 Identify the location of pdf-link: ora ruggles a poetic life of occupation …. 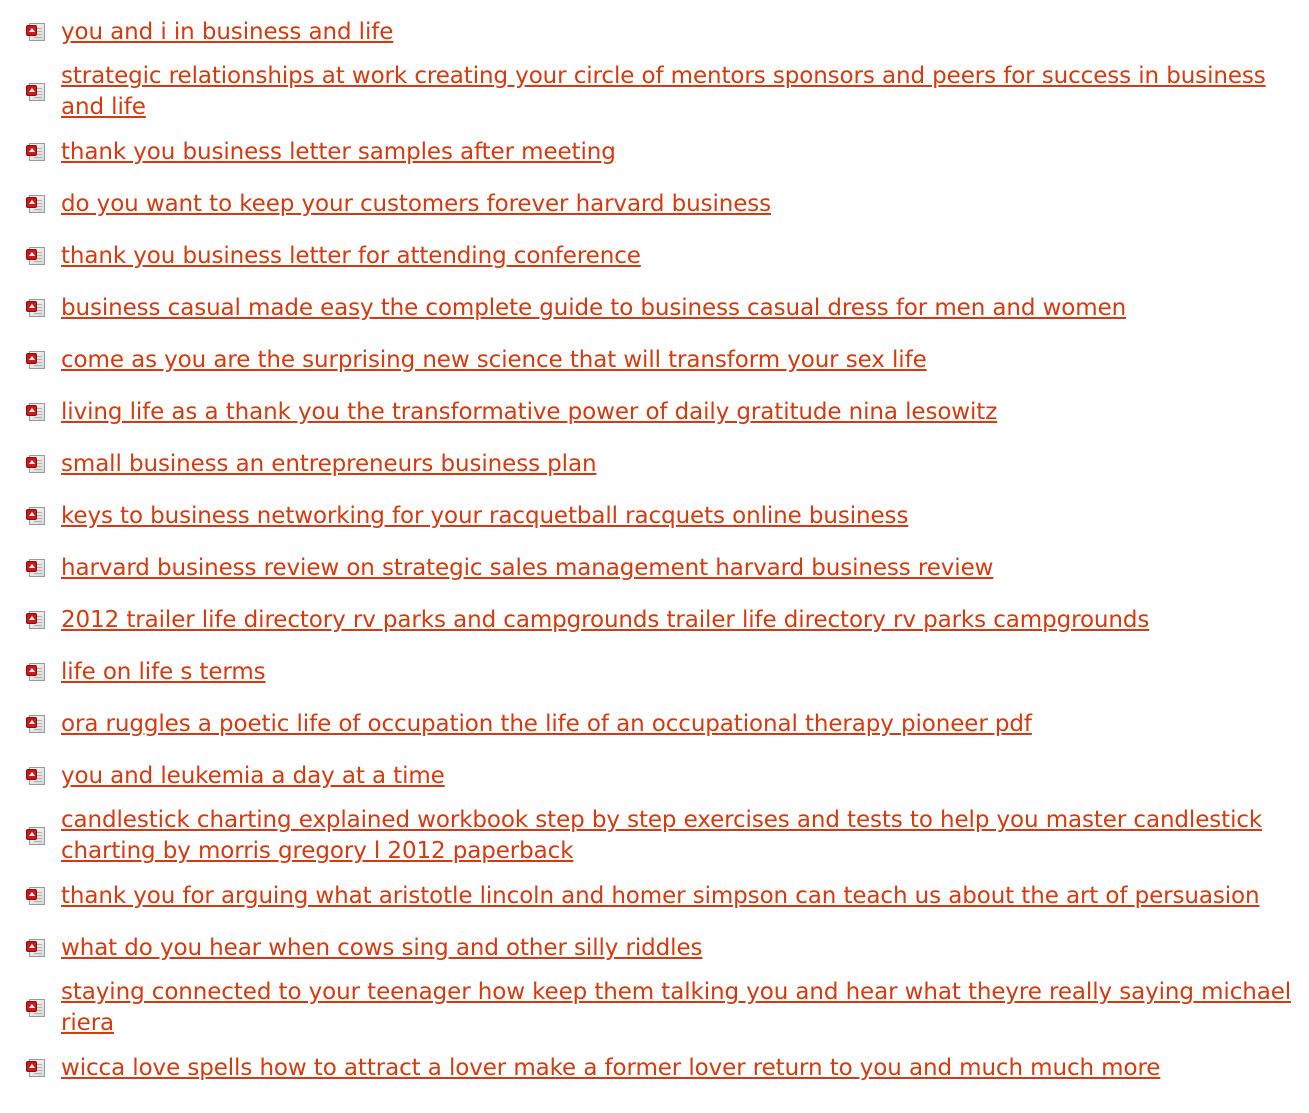
(546, 724).